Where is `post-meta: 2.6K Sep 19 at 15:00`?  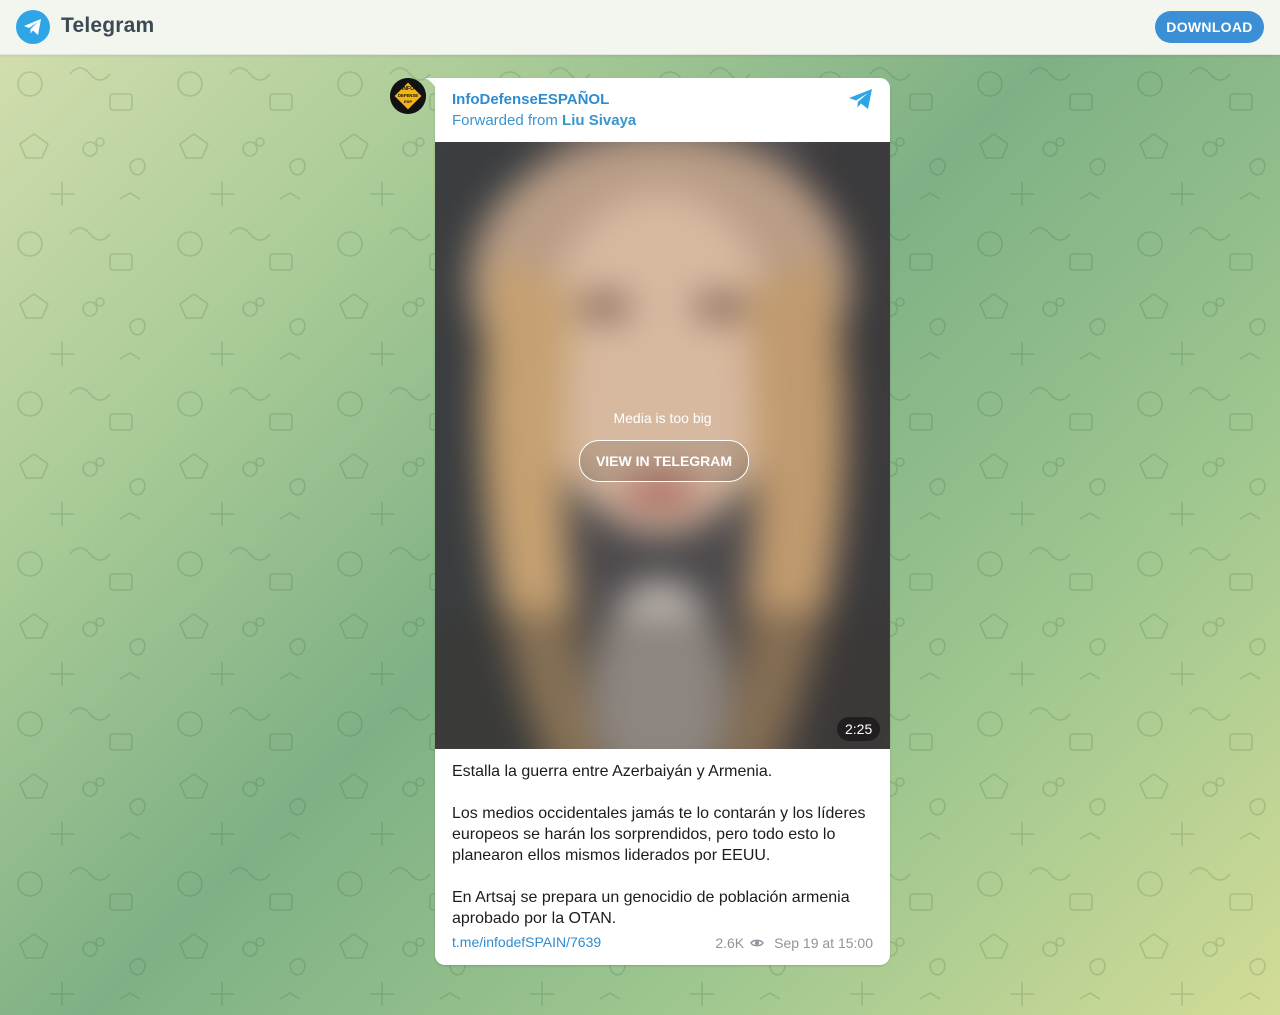
post-meta: 2.6K Sep 19 at 15:00 is located at coordinates (794, 943).